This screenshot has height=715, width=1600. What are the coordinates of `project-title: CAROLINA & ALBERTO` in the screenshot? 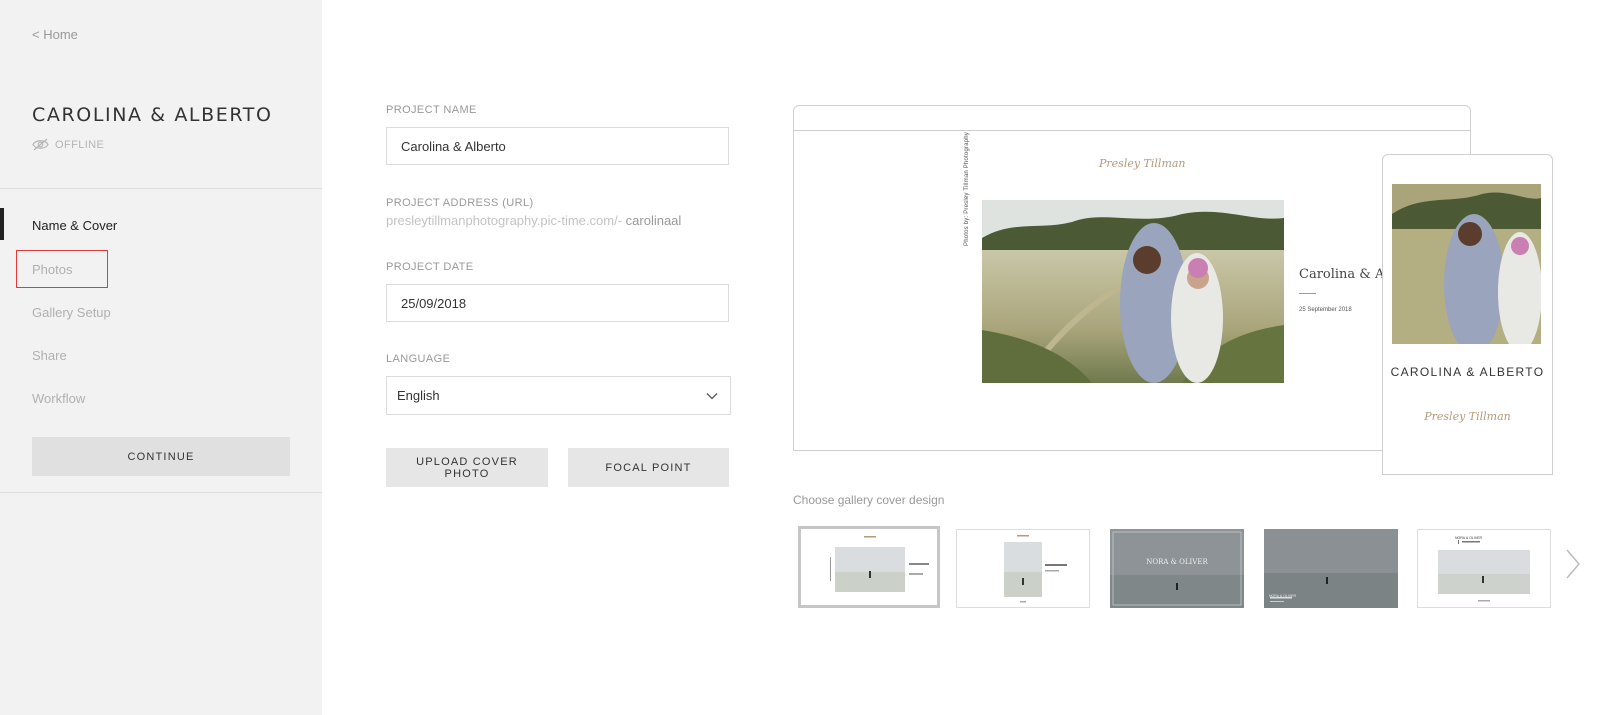 It's located at (152, 115).